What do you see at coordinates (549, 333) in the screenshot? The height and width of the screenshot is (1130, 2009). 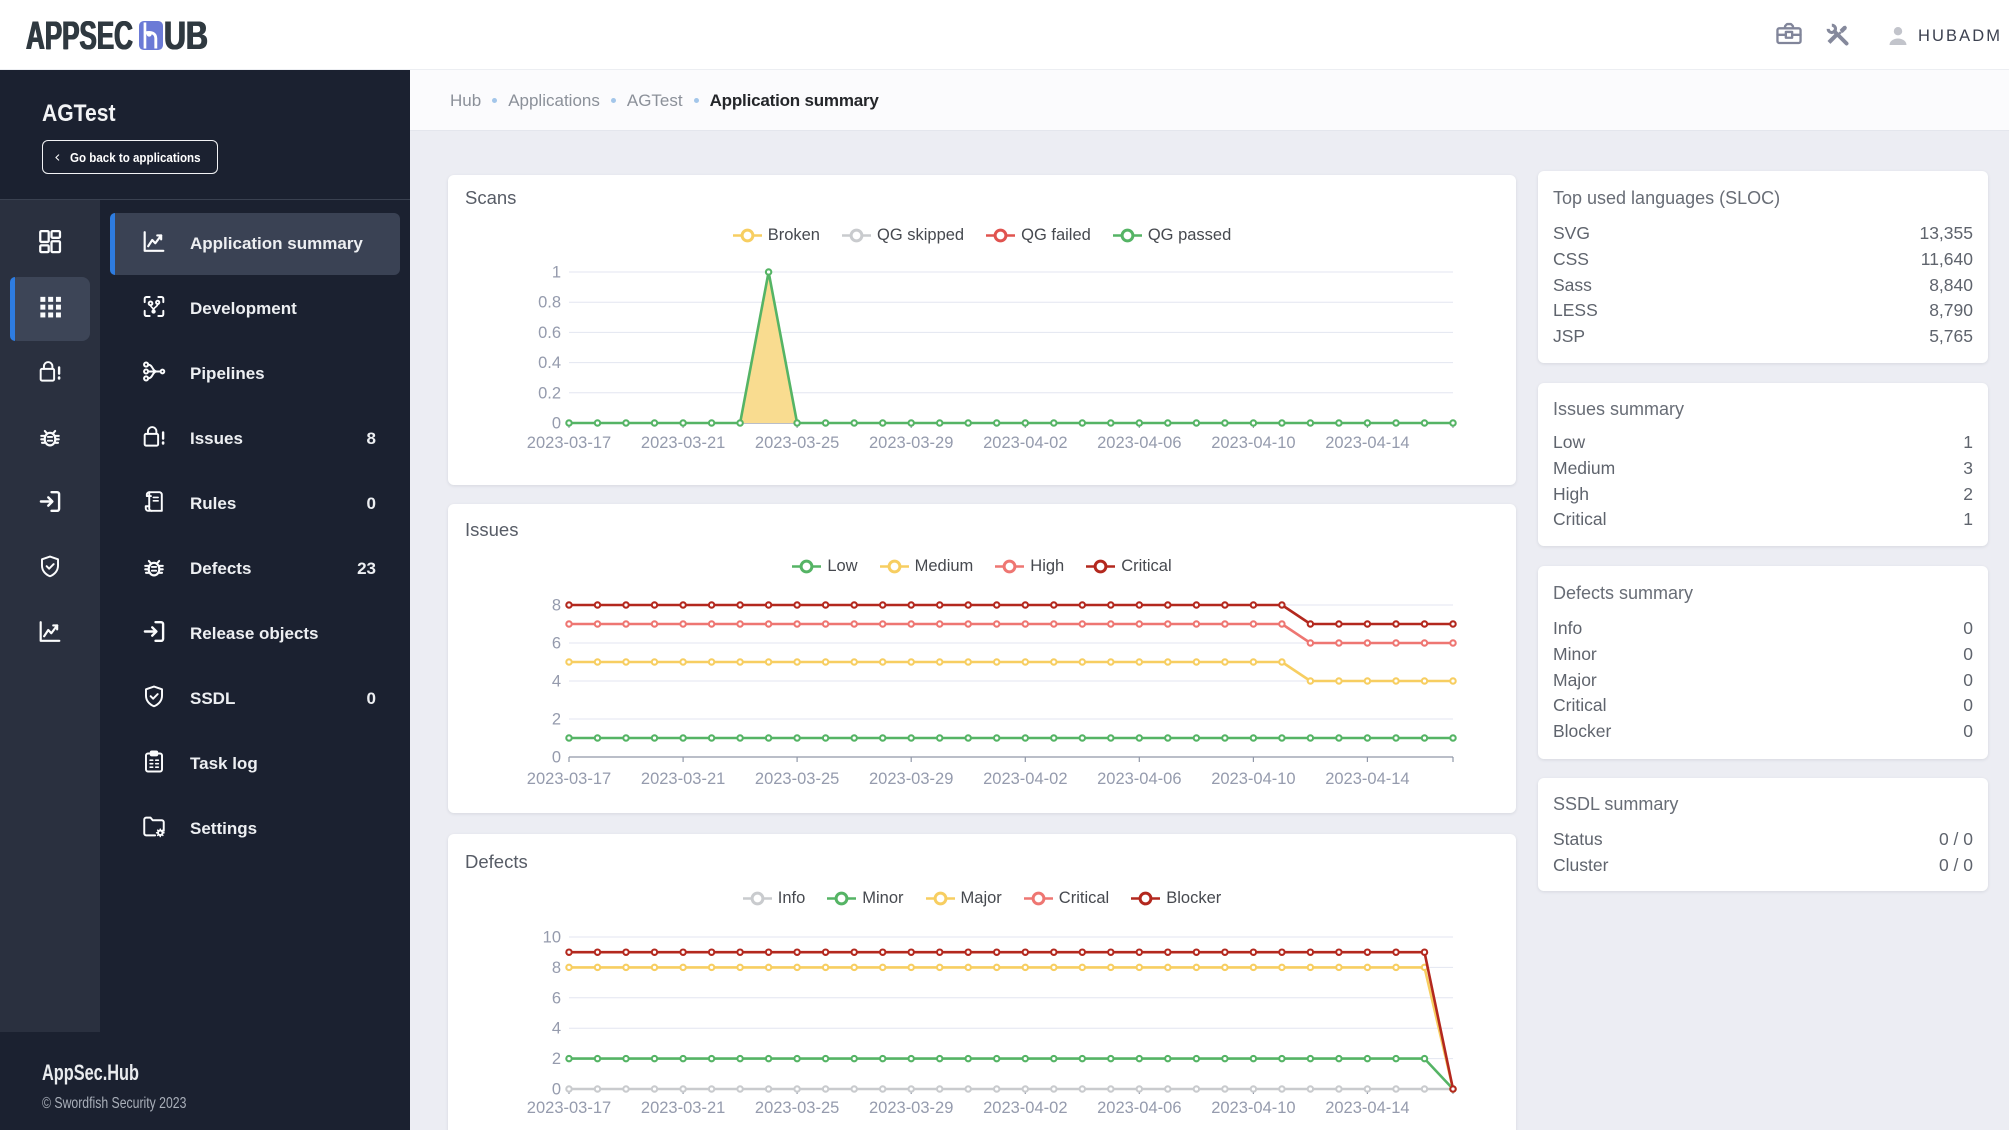 I see `svg-text: 0.6` at bounding box center [549, 333].